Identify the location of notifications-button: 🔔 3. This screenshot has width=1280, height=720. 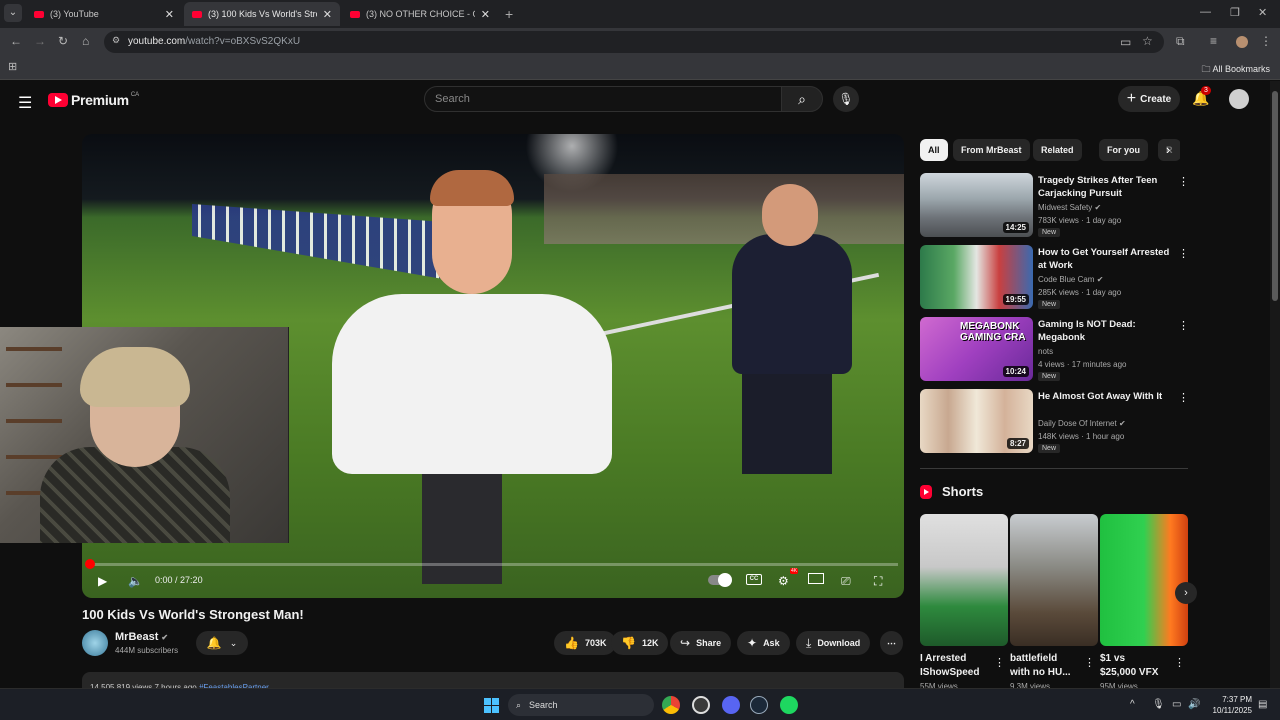
(1201, 96).